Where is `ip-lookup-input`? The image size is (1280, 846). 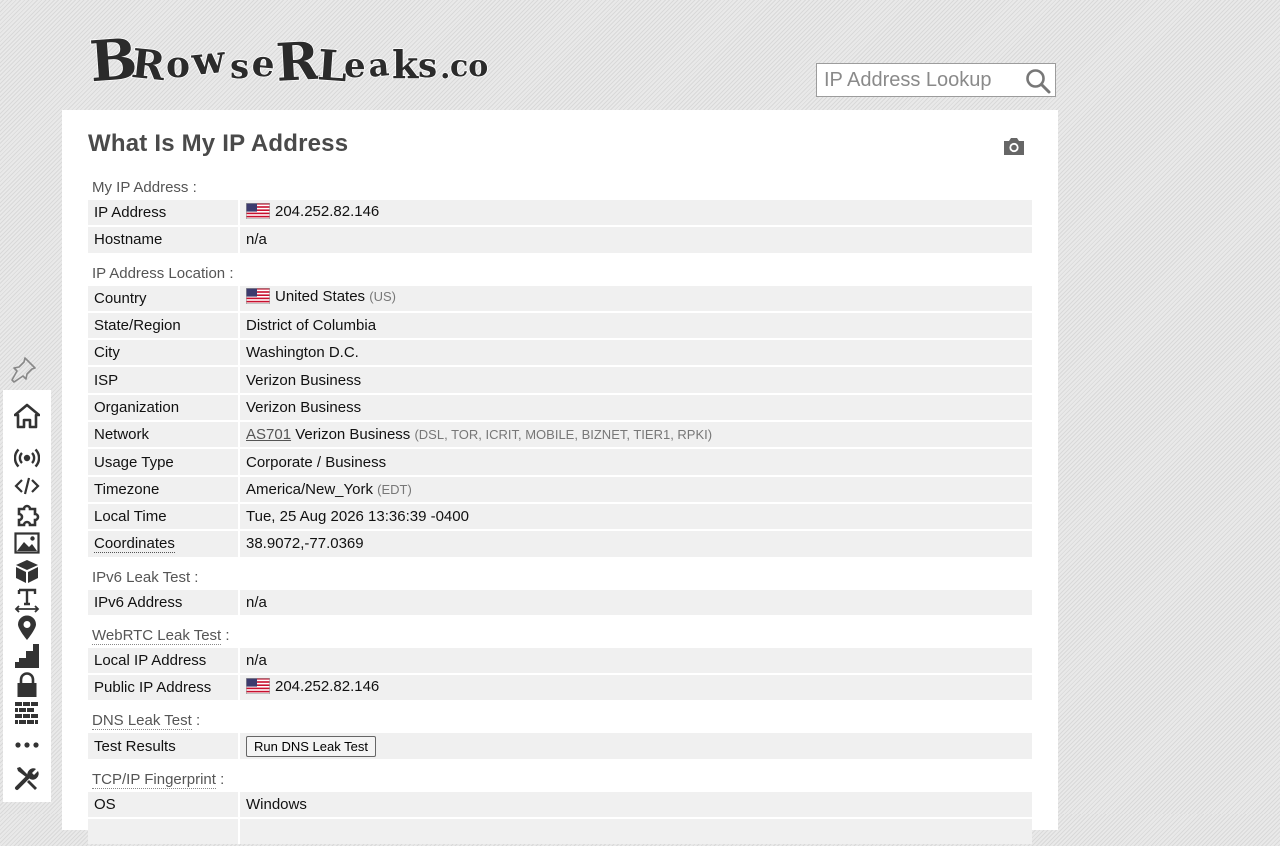 ip-lookup-input is located at coordinates (919, 80).